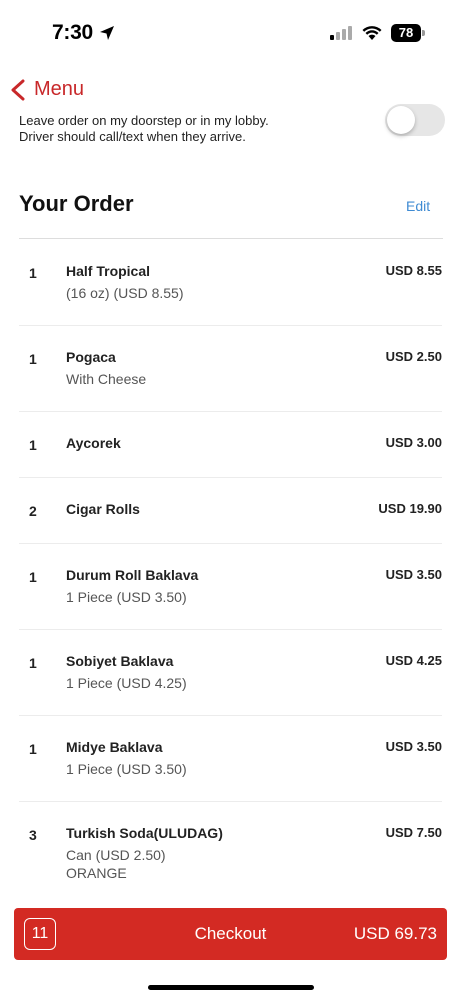  What do you see at coordinates (413, 660) in the screenshot?
I see `item-price: USD 4.25` at bounding box center [413, 660].